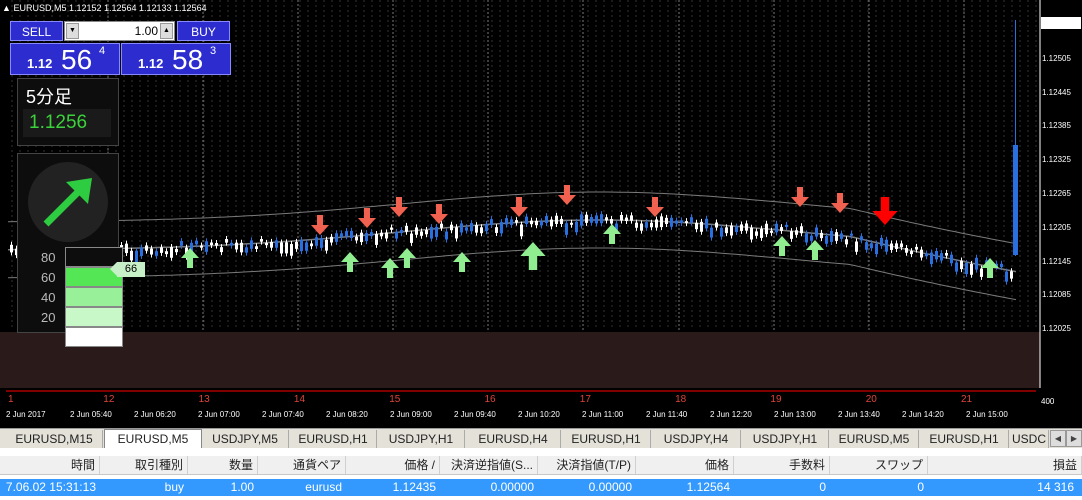  What do you see at coordinates (879, 465) in the screenshot?
I see `column-header-swap: スワップ` at bounding box center [879, 465].